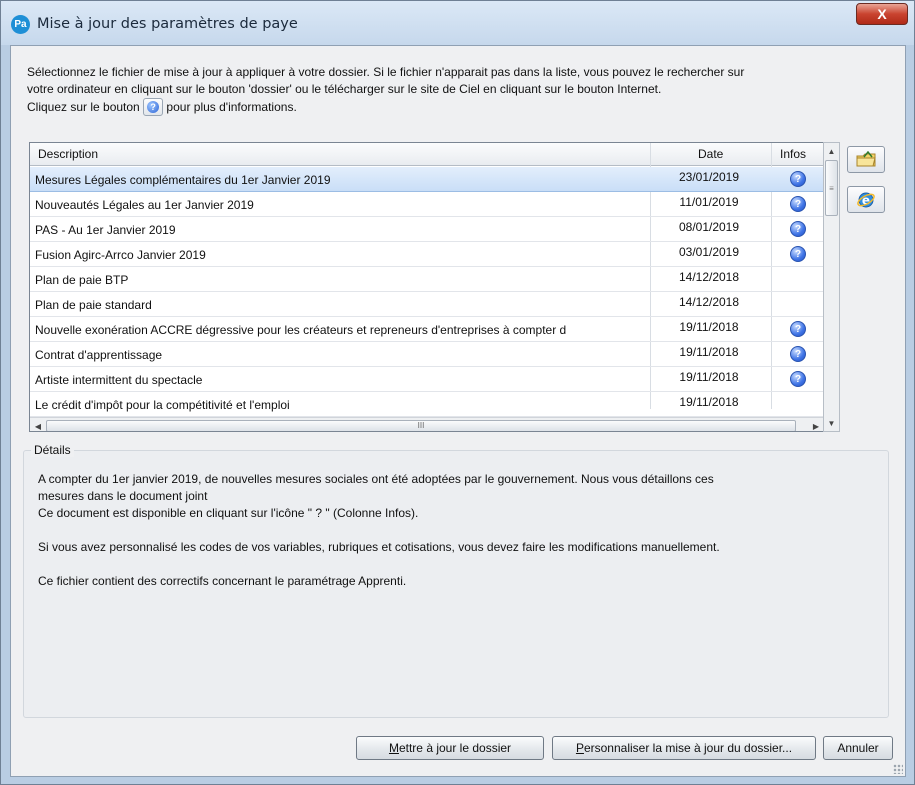 Image resolution: width=915 pixels, height=785 pixels. I want to click on scroll-up-icon: ▲, so click(831, 151).